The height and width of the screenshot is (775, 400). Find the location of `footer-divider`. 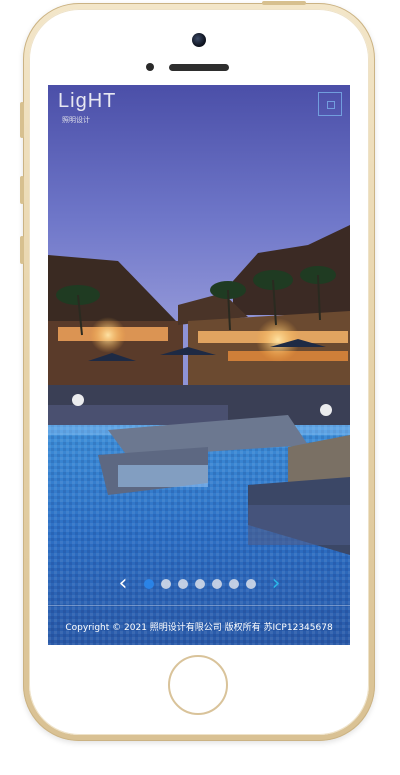

footer-divider is located at coordinates (199, 605).